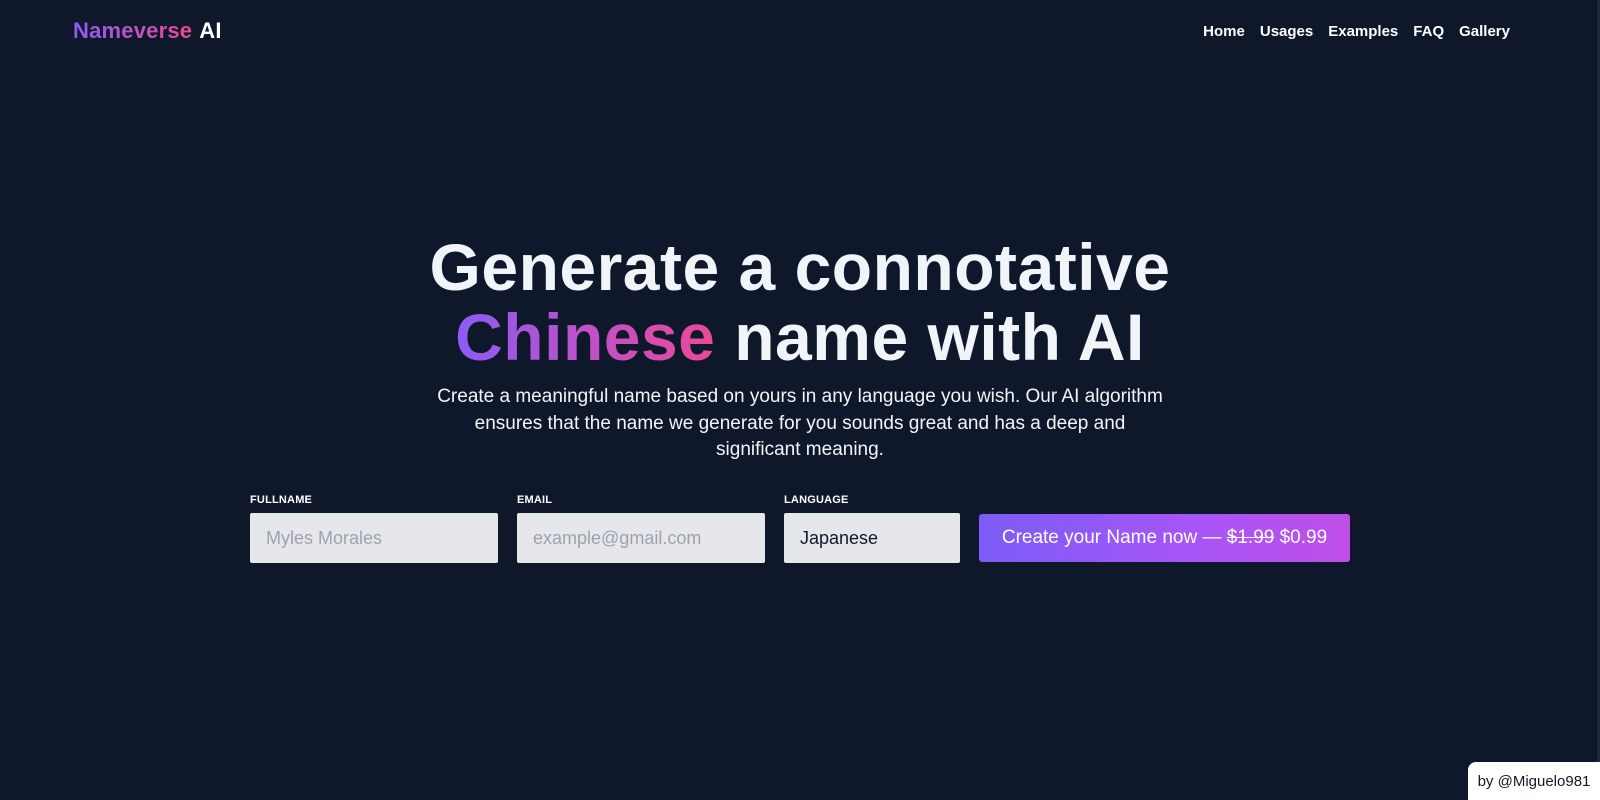 The width and height of the screenshot is (1600, 800). I want to click on nav-link-home: Home, so click(1224, 31).